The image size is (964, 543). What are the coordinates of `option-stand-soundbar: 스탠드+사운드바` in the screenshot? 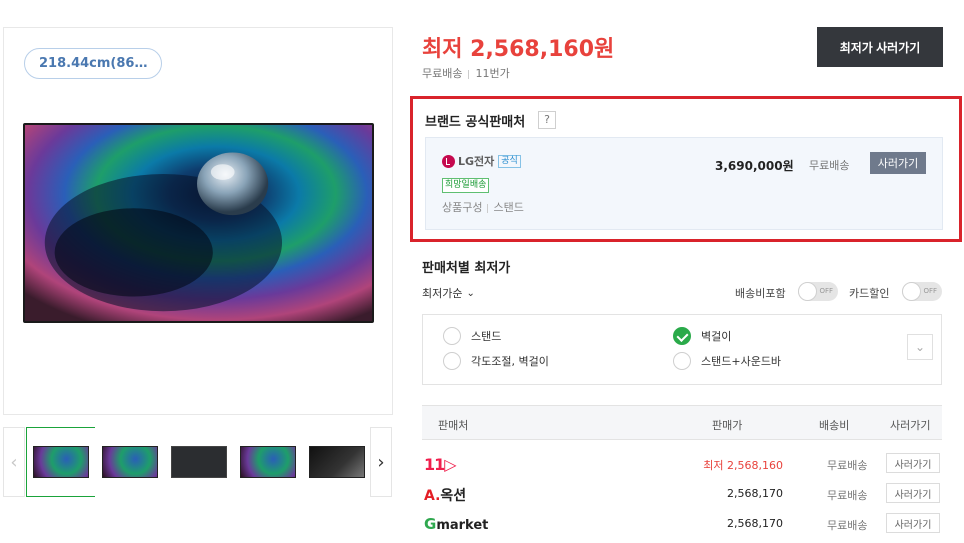 It's located at (727, 361).